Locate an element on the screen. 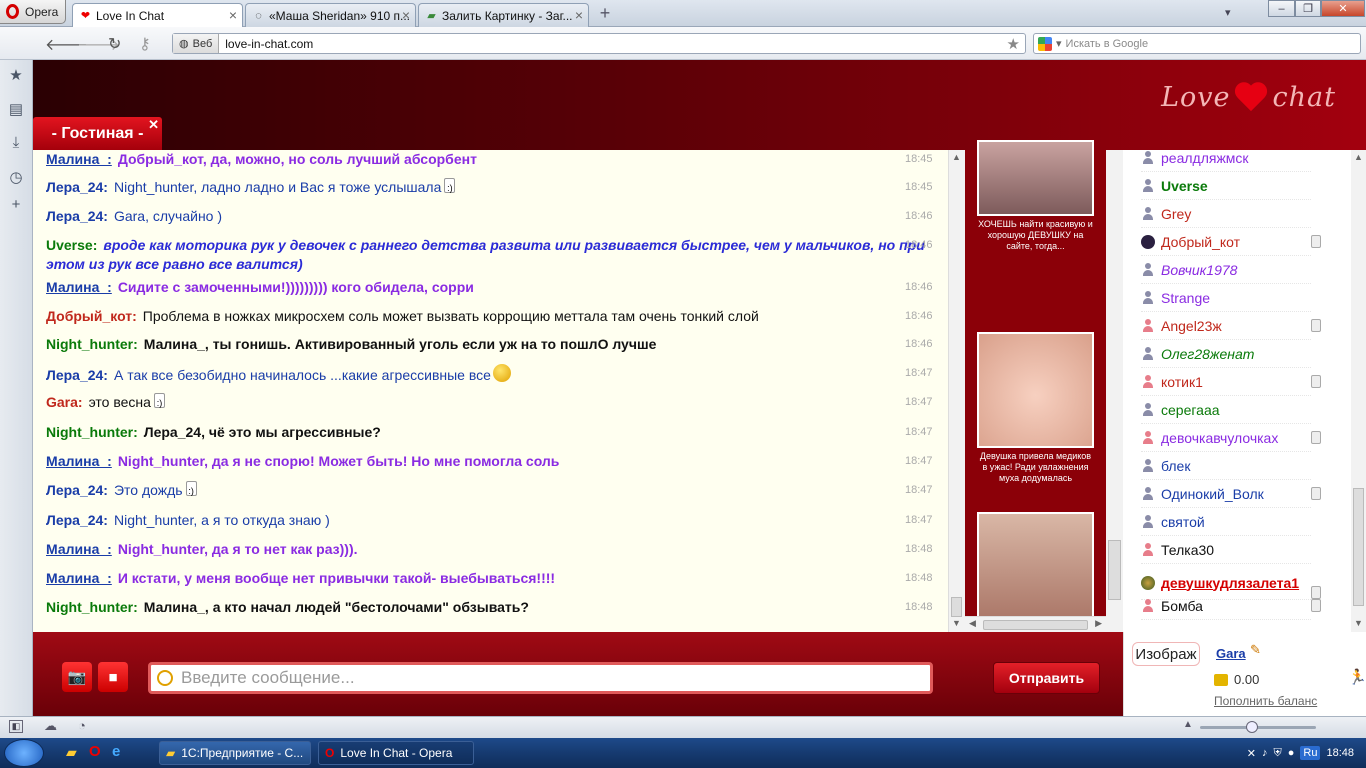 This screenshot has height=768, width=1366. user-list-item: Добрый_кот is located at coordinates (1231, 242).